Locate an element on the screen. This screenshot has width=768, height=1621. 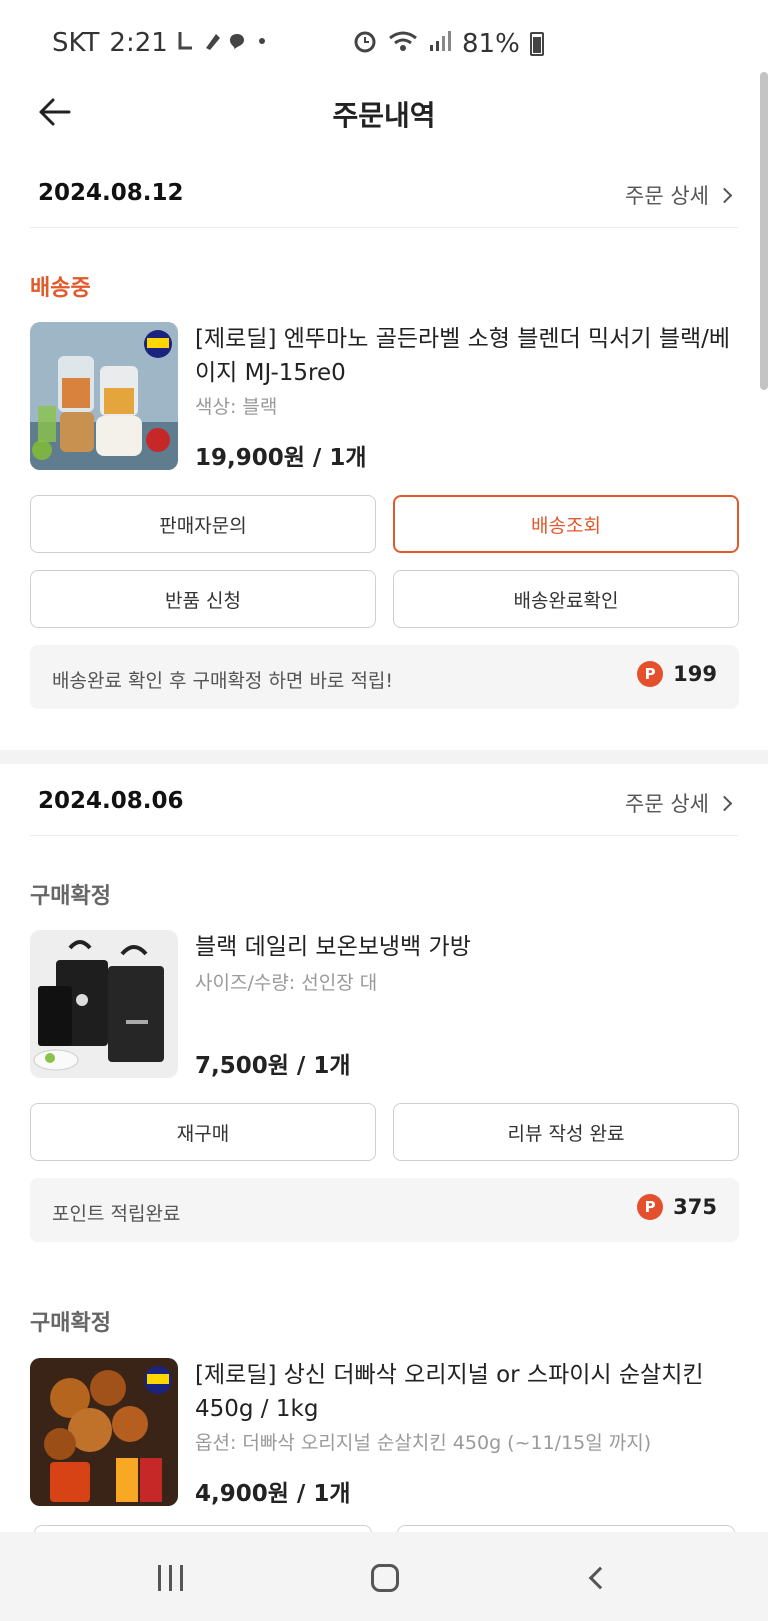
order-status: 배송중 is located at coordinates (60, 288).